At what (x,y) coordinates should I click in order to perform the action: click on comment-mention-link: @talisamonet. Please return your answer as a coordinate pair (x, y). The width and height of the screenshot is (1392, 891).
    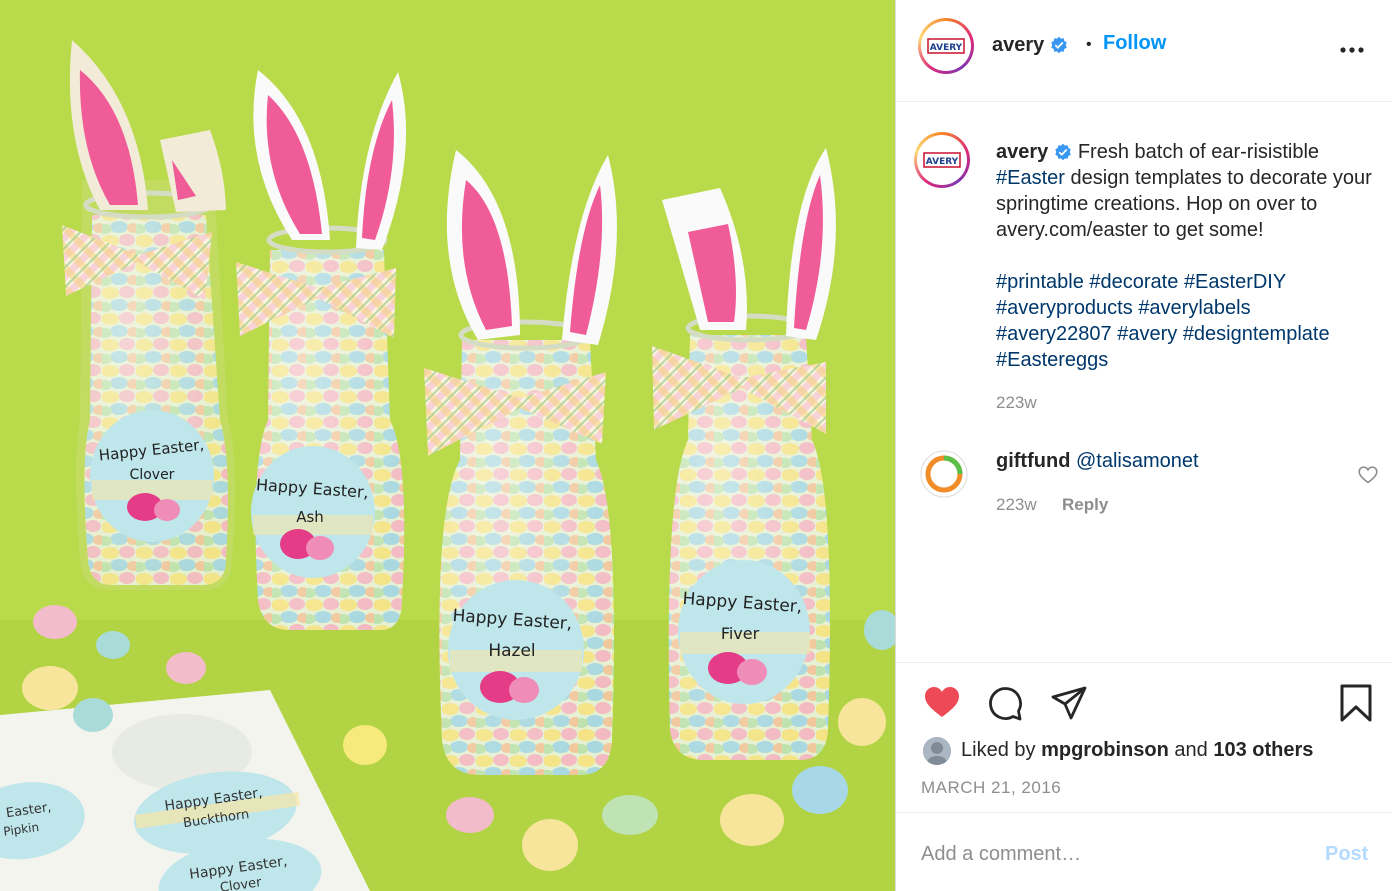
    Looking at the image, I should click on (1137, 461).